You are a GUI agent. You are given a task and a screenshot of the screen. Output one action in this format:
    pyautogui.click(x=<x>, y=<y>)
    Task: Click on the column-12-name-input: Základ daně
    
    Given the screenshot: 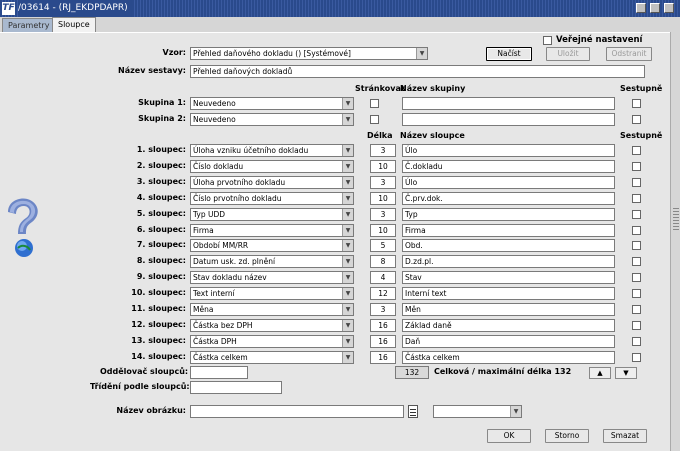 What is the action you would take?
    pyautogui.click(x=508, y=325)
    